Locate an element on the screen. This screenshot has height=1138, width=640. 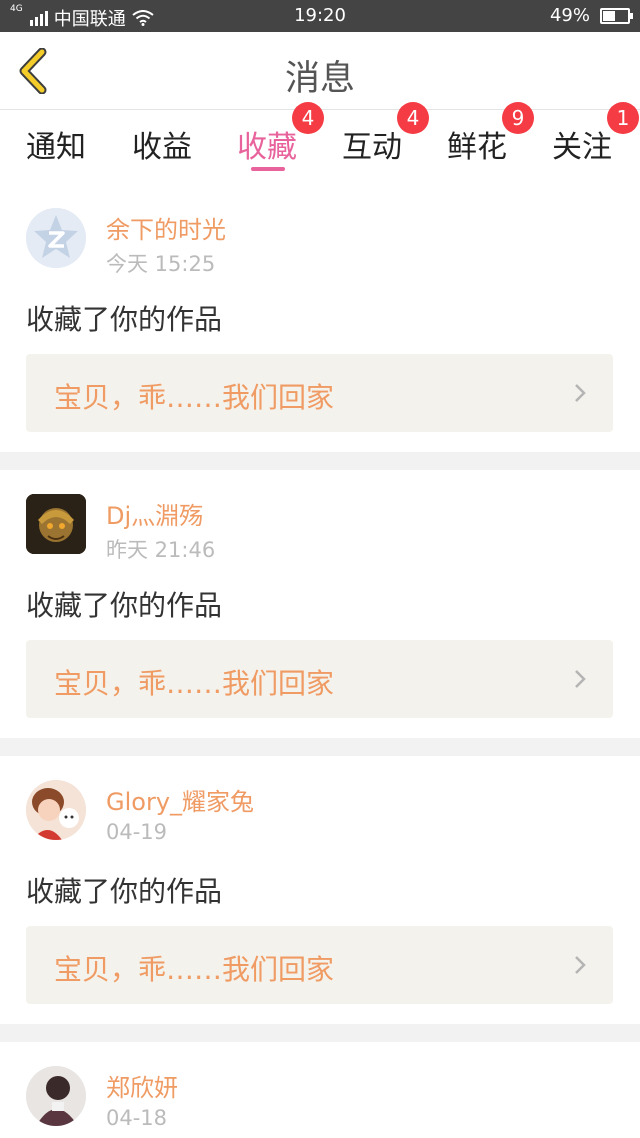
page-title: 消息 is located at coordinates (319, 79).